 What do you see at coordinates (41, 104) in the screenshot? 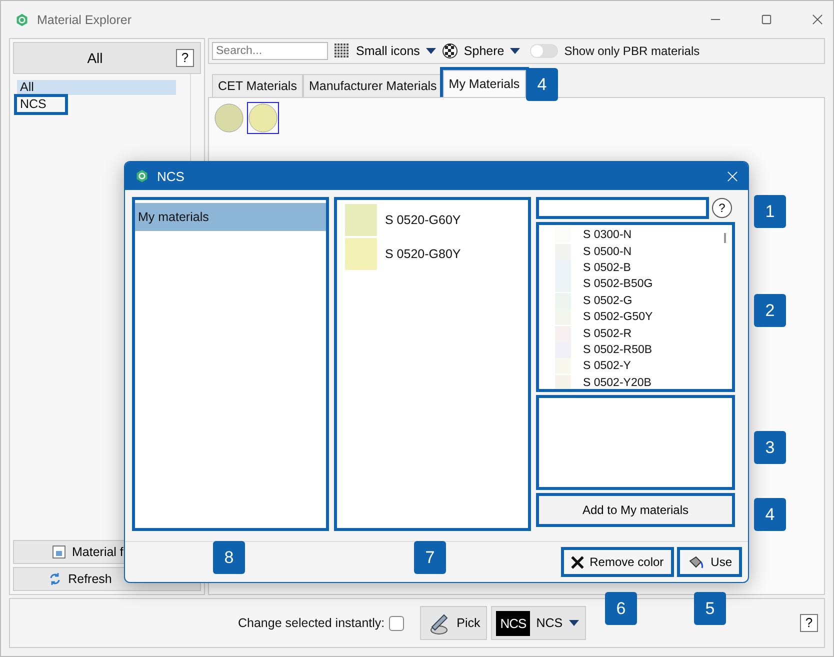
I see `sidebar-item: NCS` at bounding box center [41, 104].